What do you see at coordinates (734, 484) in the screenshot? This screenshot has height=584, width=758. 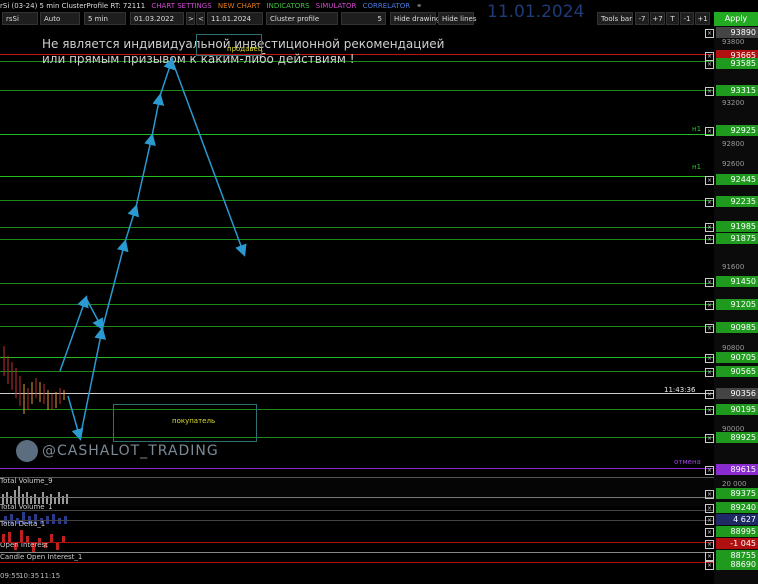 I see `price-axis-label: 20 000` at bounding box center [734, 484].